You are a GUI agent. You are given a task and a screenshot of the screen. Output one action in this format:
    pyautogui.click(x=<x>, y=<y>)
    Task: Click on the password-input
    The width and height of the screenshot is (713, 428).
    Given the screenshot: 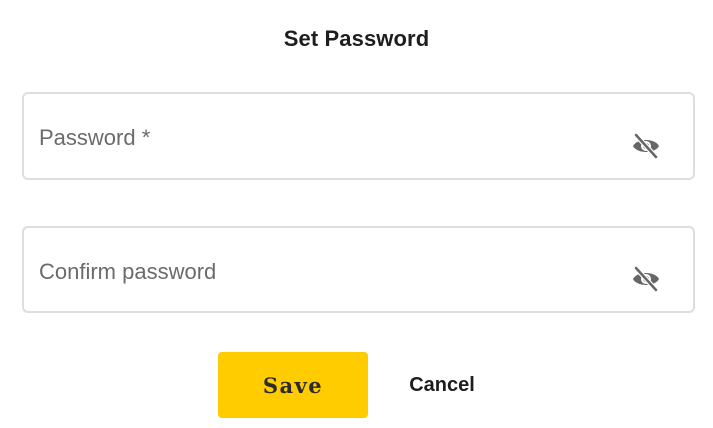 What is the action you would take?
    pyautogui.click(x=329, y=138)
    